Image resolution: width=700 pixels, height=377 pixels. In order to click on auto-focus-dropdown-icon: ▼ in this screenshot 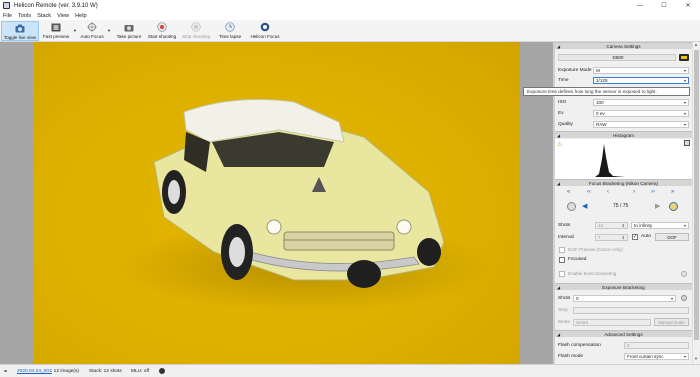, I will do `click(109, 30)`.